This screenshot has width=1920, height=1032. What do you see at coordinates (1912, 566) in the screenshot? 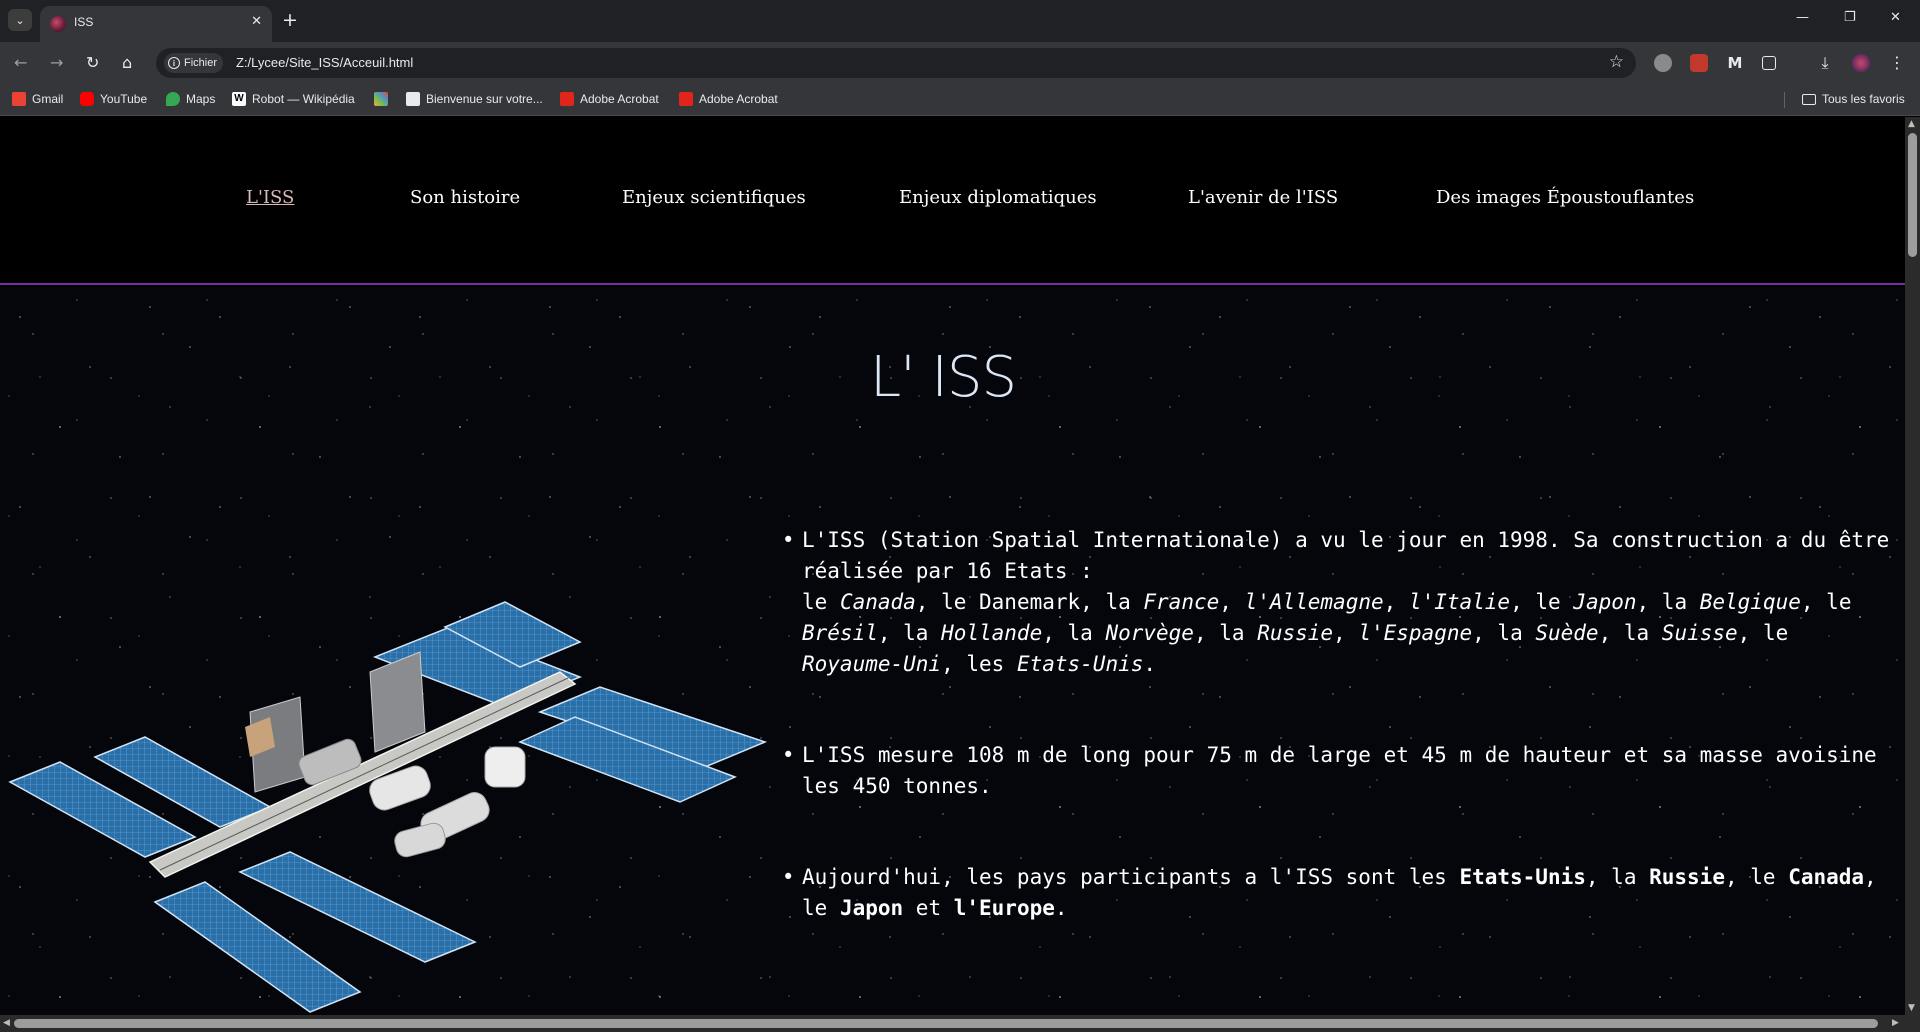
I see `vertical-scrollbar: ▲ ▼` at bounding box center [1912, 566].